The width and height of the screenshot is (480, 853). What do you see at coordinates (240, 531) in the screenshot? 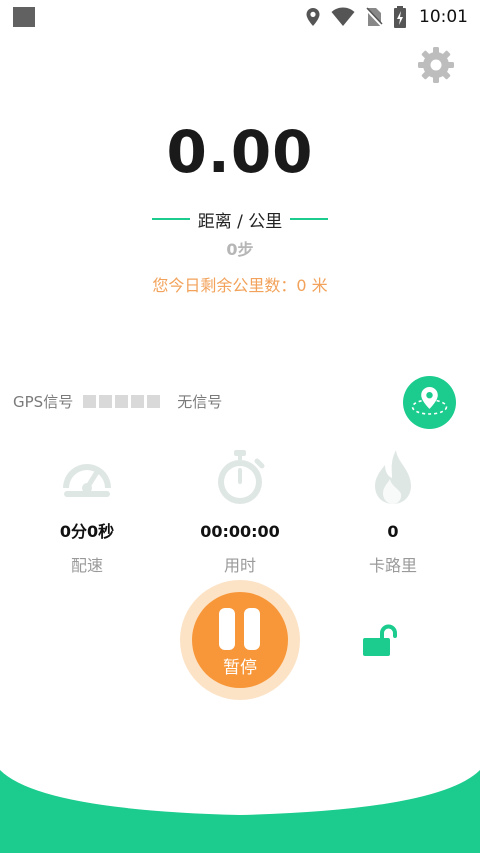
I see `duration-value: 00:00:00` at bounding box center [240, 531].